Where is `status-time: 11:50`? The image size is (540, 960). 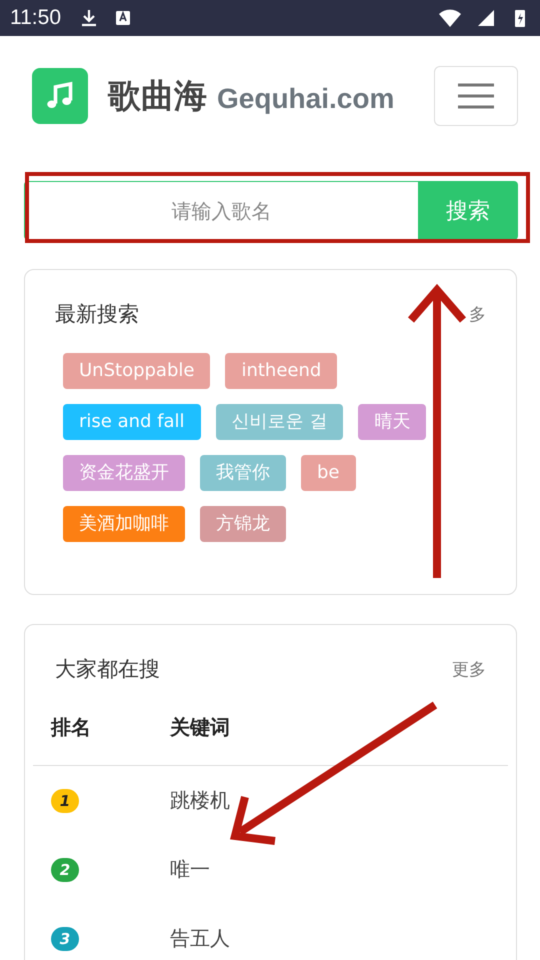
status-time: 11:50 is located at coordinates (35, 18).